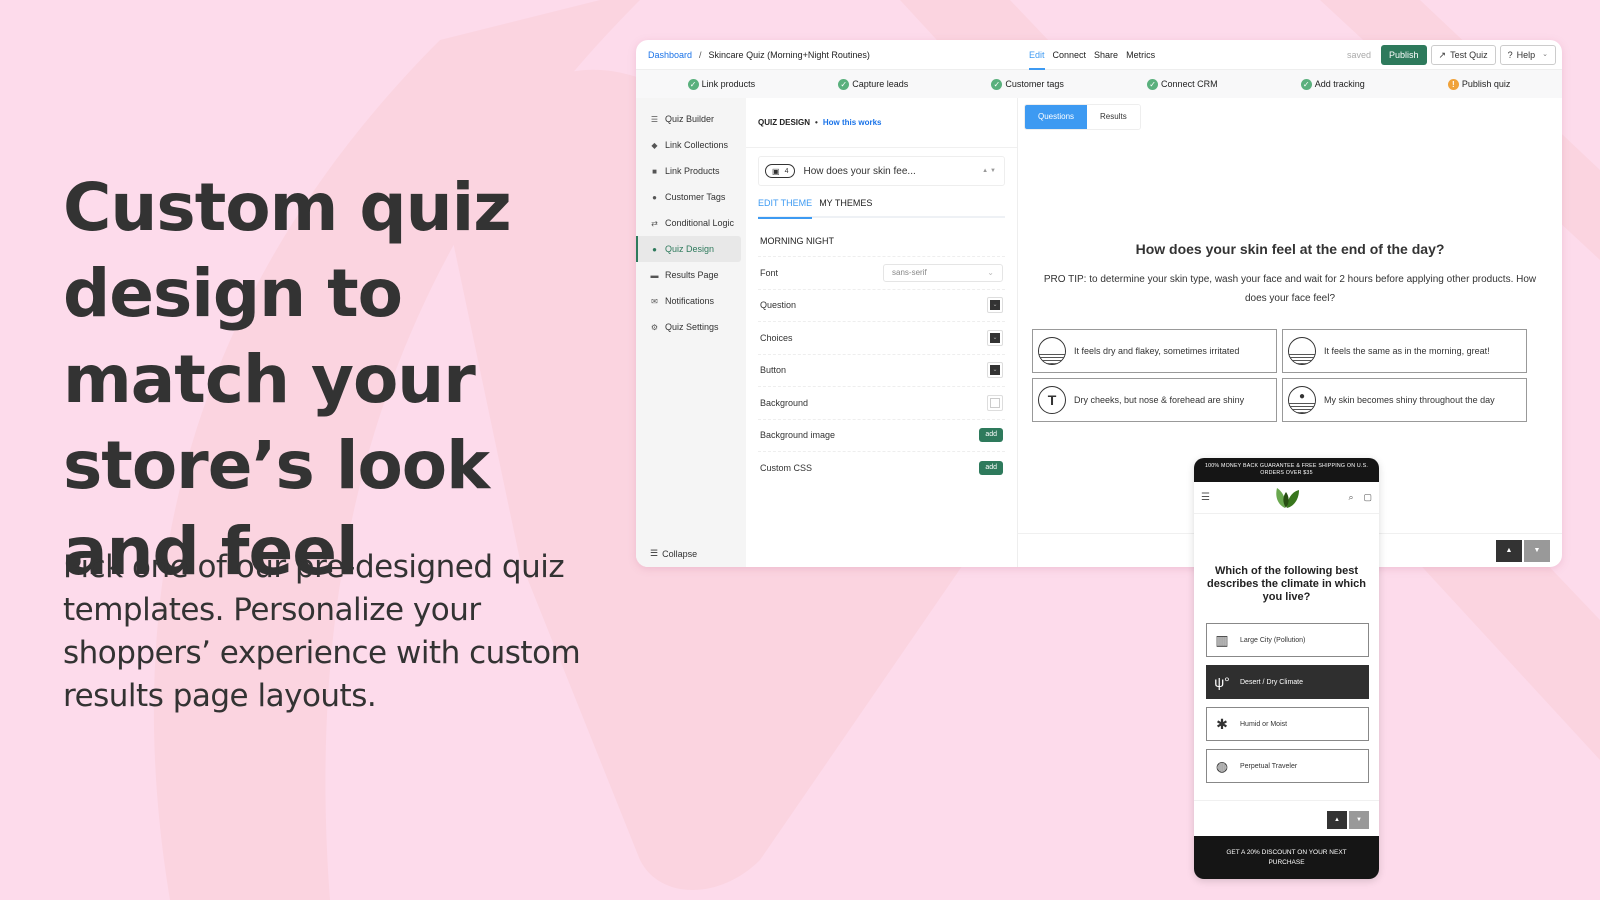 This screenshot has width=1600, height=900. I want to click on external-link-icon: ↗, so click(1442, 55).